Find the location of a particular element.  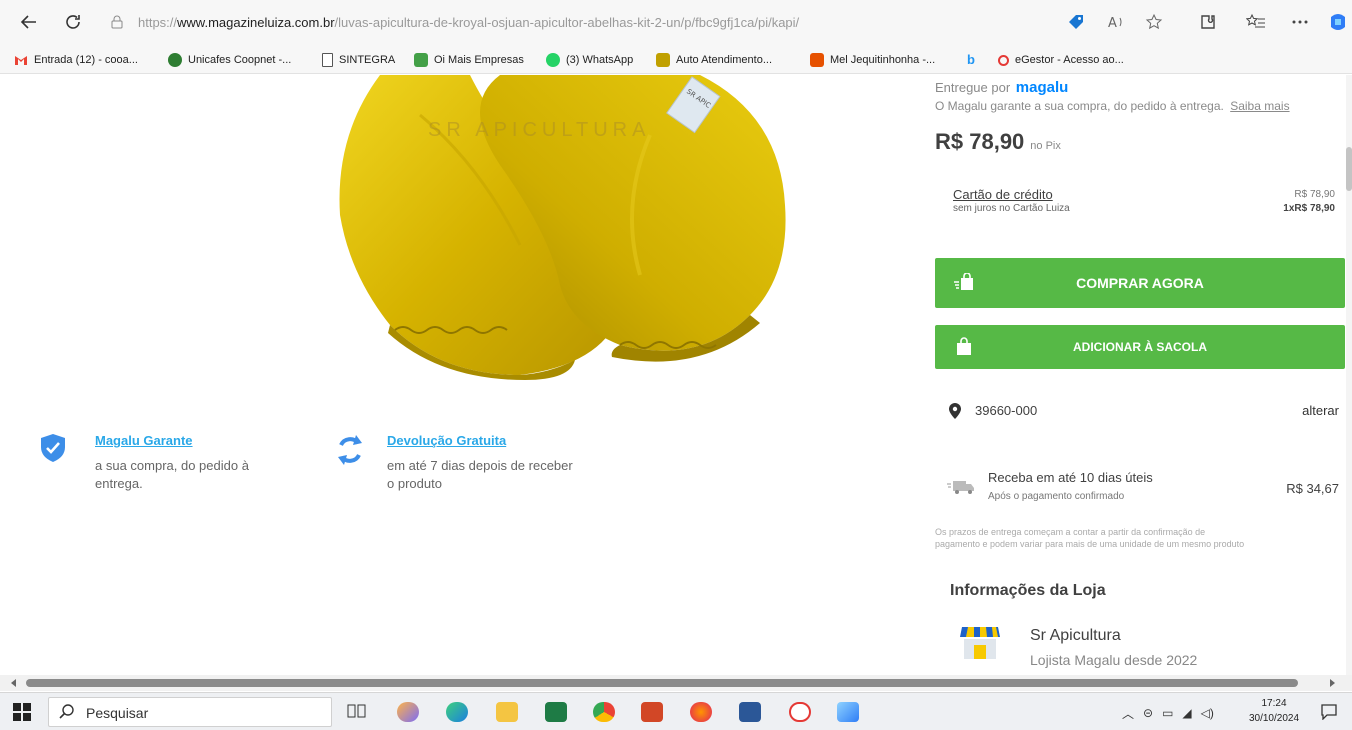

tag-icon is located at coordinates (1076, 22).